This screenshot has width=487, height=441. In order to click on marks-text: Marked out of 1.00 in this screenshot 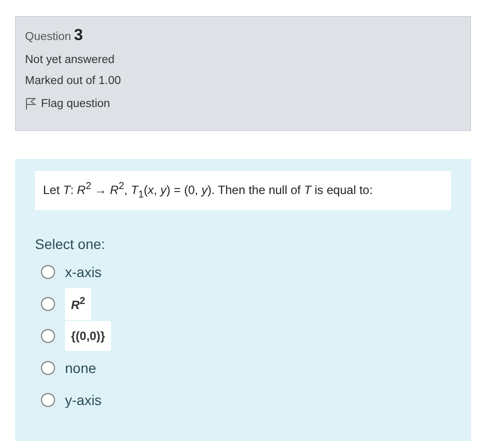, I will do `click(73, 81)`.